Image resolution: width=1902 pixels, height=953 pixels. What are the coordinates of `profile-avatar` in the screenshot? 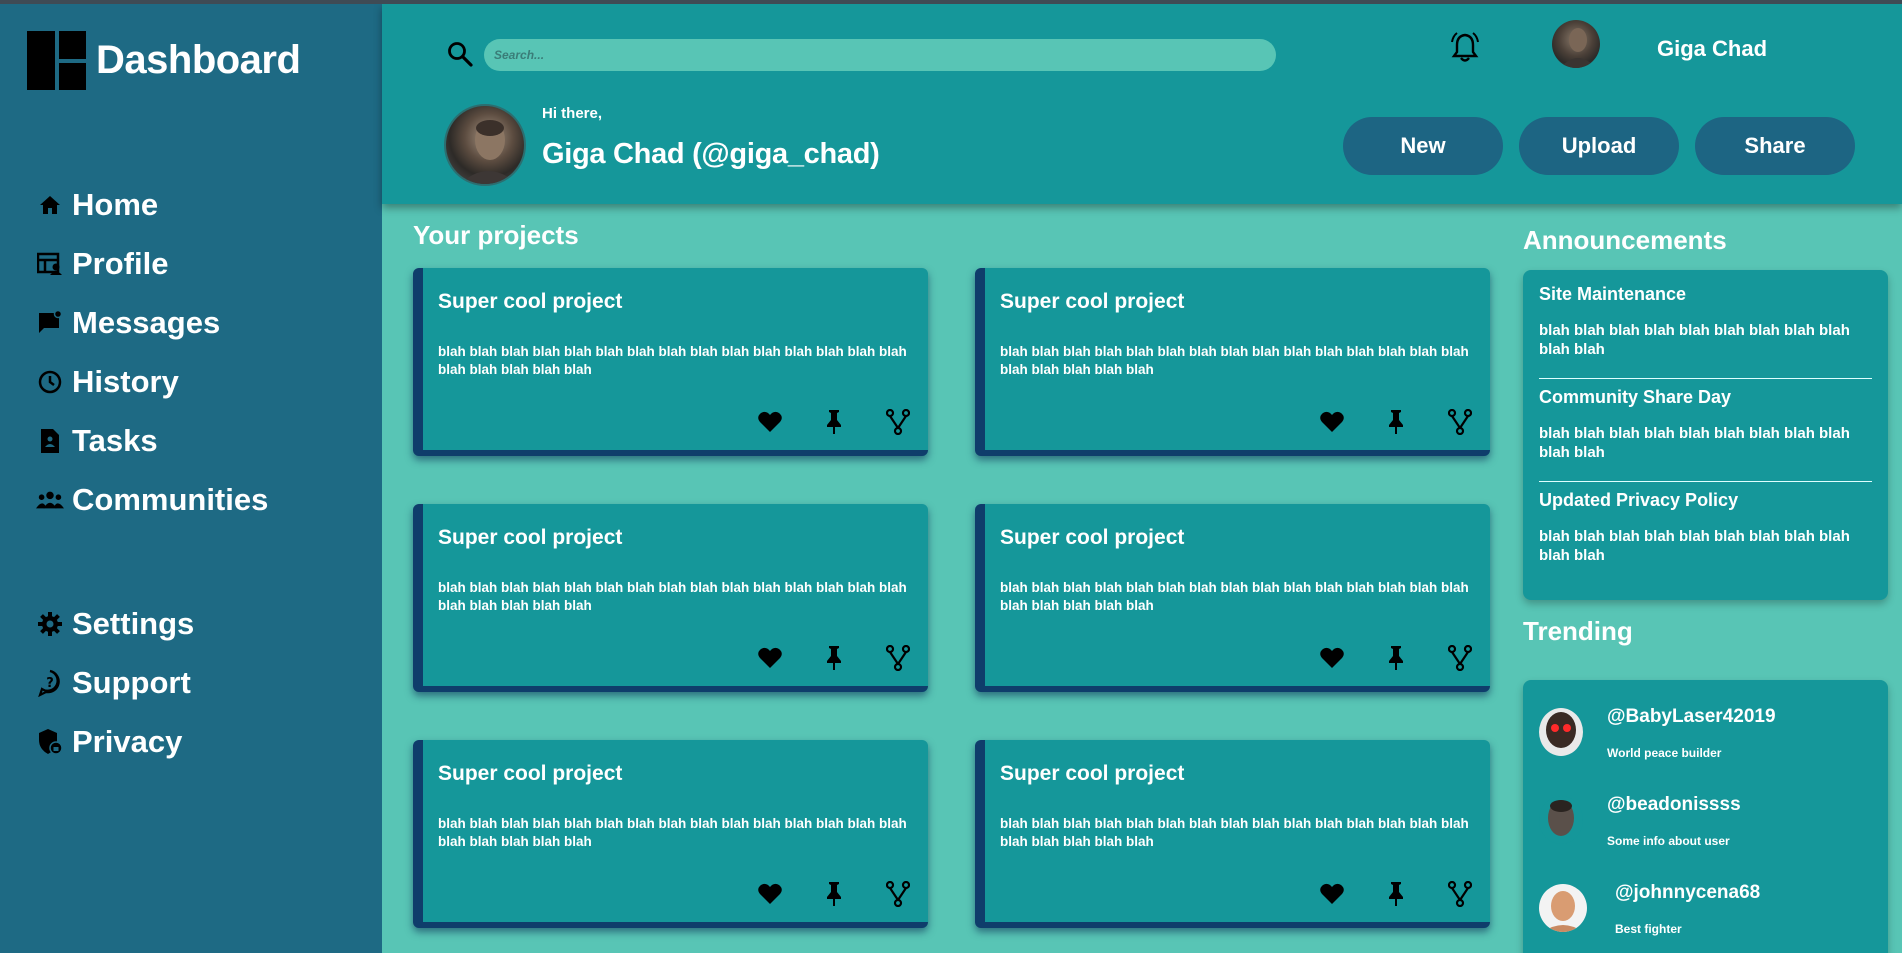 It's located at (485, 145).